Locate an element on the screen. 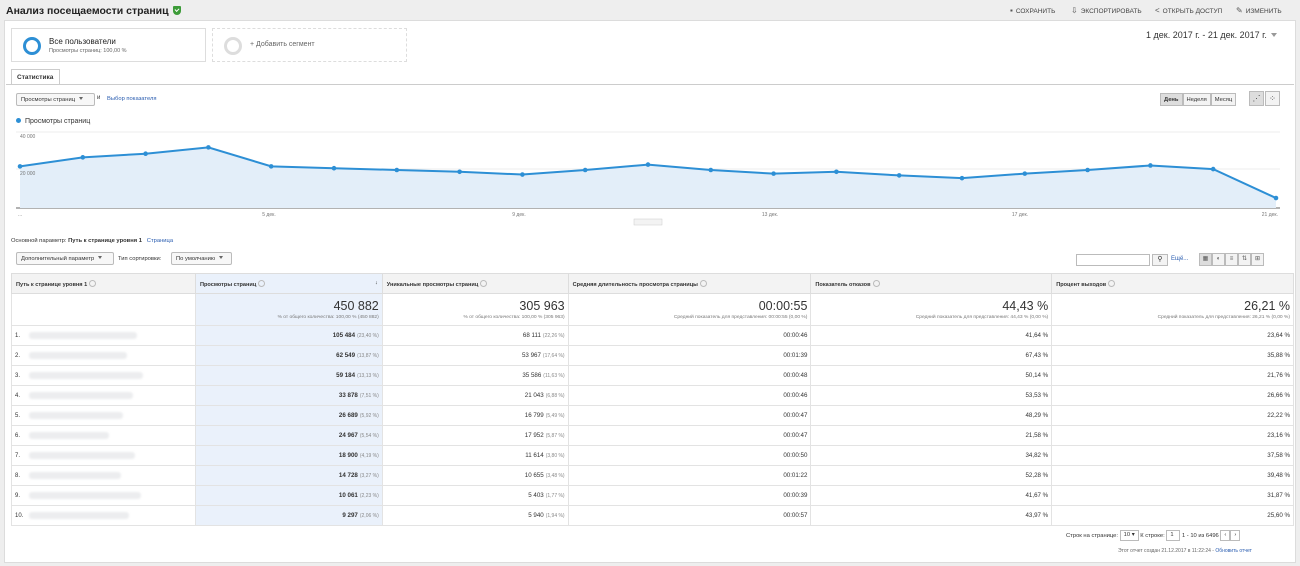 This screenshot has width=1300, height=566. avg-time-cell: 00:00:50 is located at coordinates (689, 455).